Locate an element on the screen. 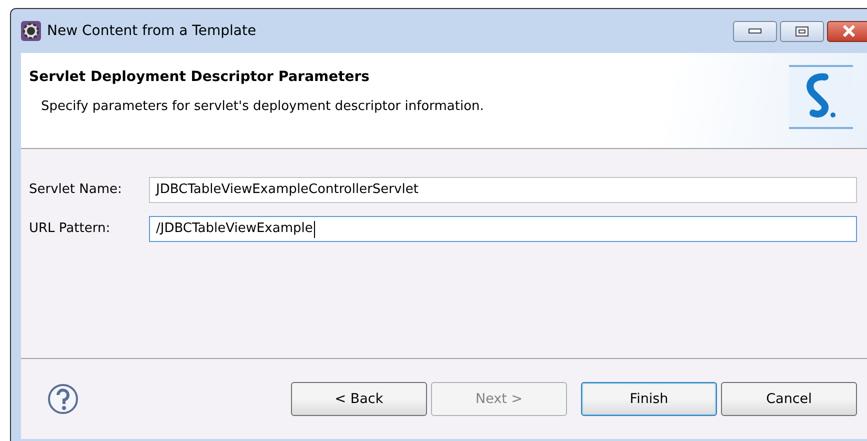 The height and width of the screenshot is (441, 867). window-title: New Content from a Template is located at coordinates (151, 31).